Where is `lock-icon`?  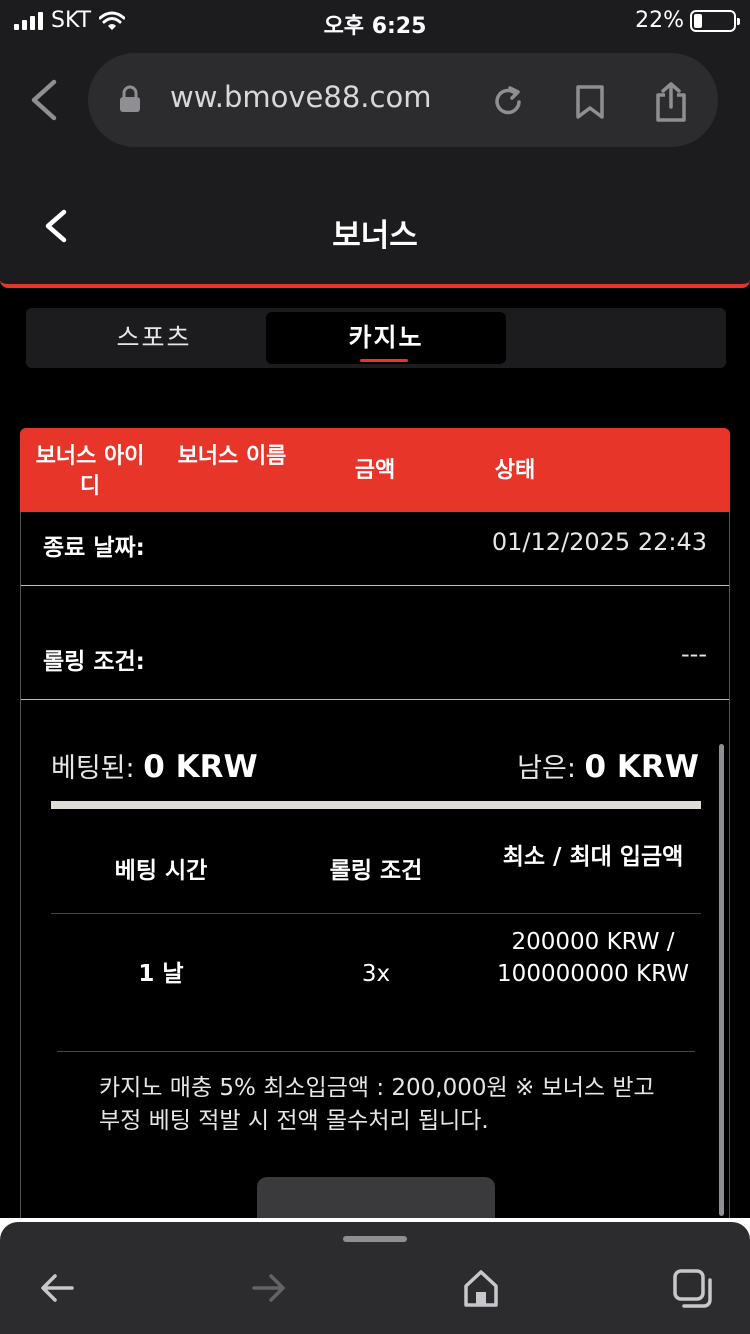 lock-icon is located at coordinates (130, 101).